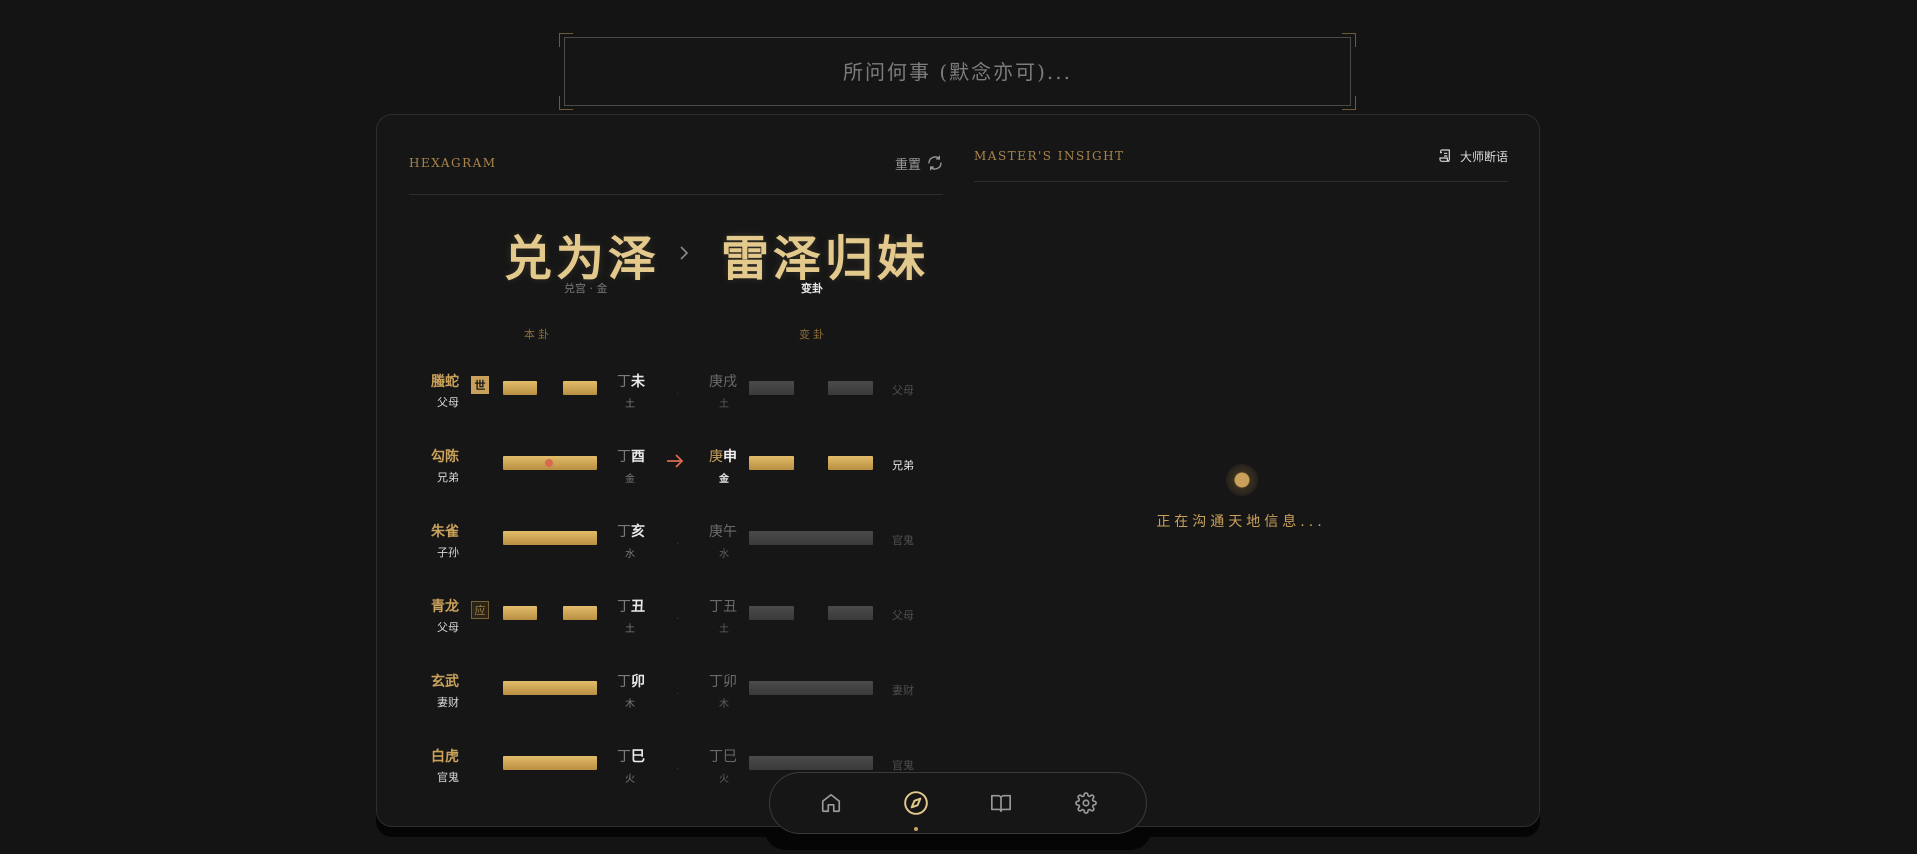  What do you see at coordinates (1483, 156) in the screenshot?
I see `master-insight-label: 大师断语` at bounding box center [1483, 156].